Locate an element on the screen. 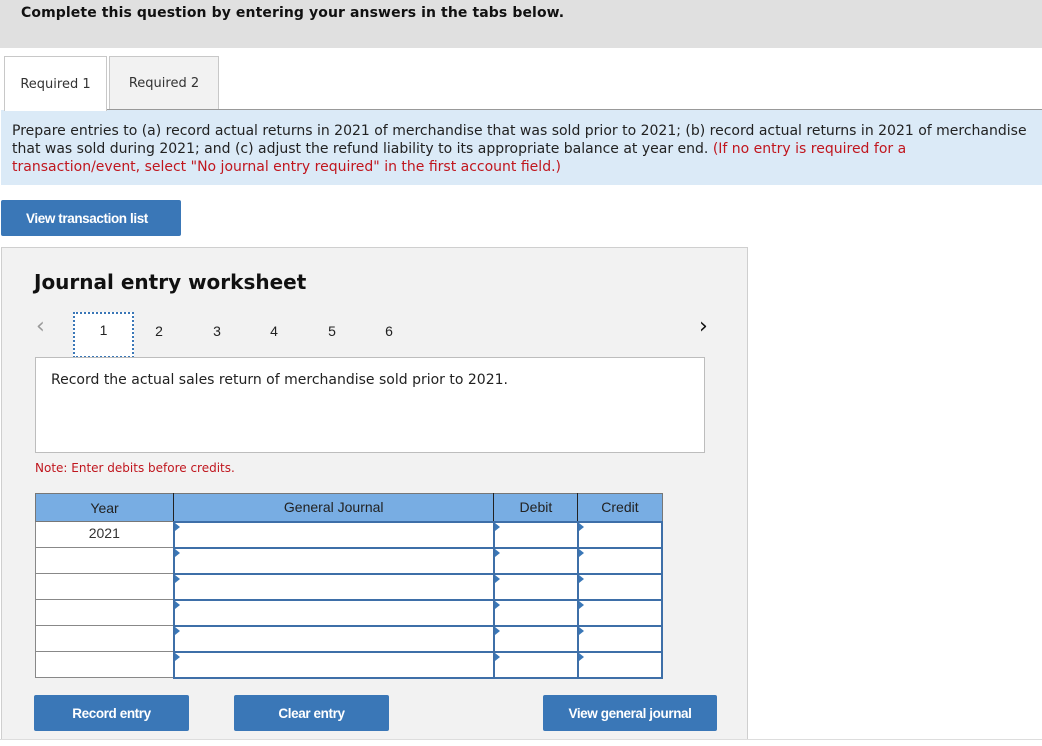 This screenshot has height=746, width=1042. header-credit: Credit is located at coordinates (620, 507).